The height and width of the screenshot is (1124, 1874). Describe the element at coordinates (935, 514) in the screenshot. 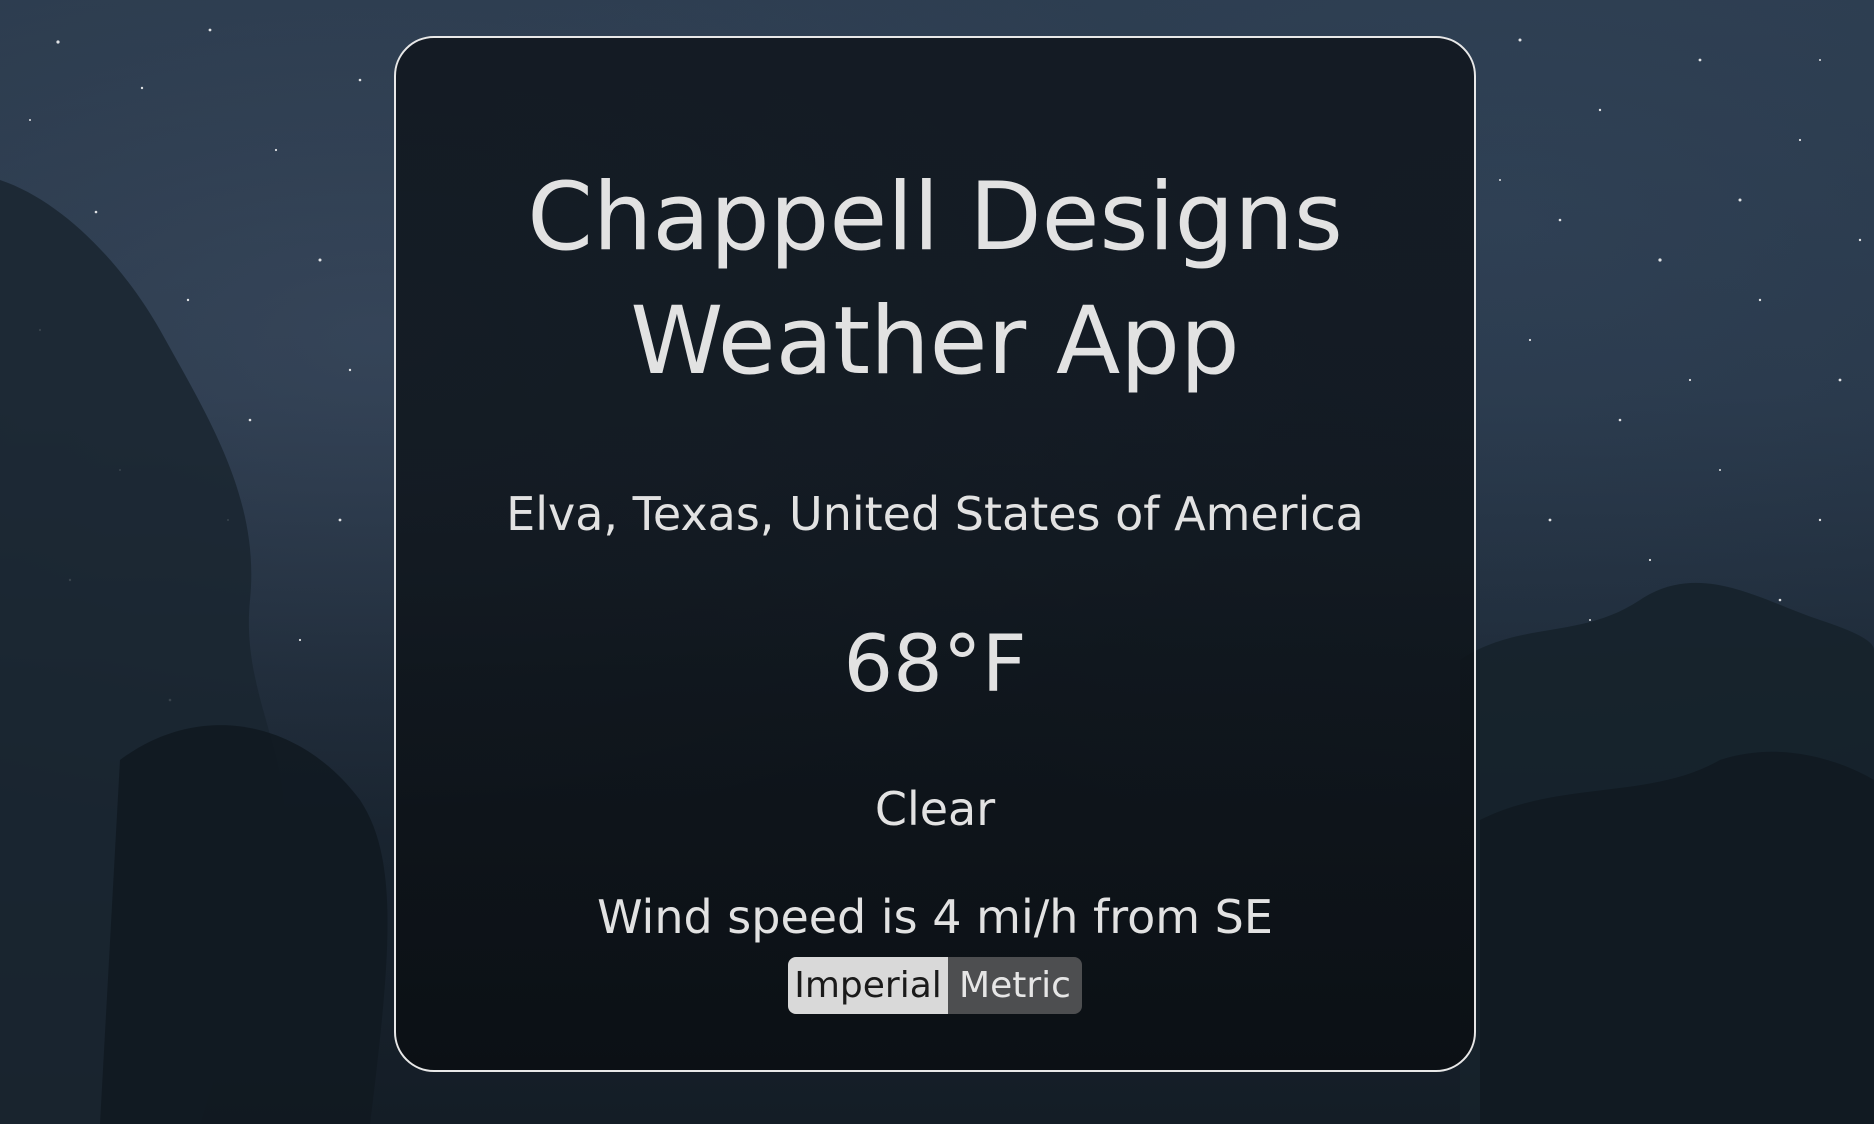

I see `location-text: Elva, Texas, United States of America` at that location.